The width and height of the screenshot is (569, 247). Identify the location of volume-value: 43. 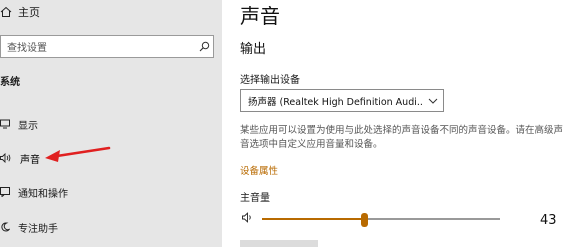
(548, 220).